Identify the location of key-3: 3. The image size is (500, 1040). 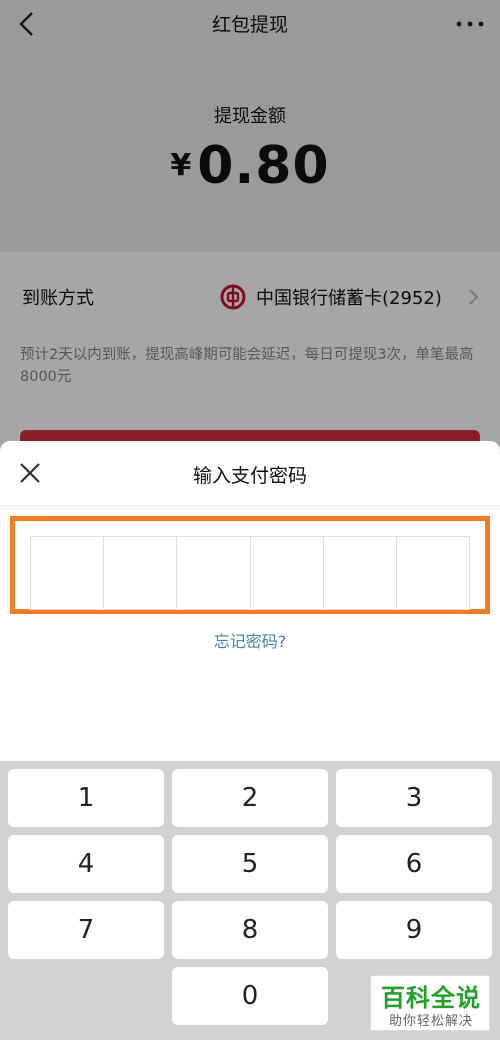
(414, 798).